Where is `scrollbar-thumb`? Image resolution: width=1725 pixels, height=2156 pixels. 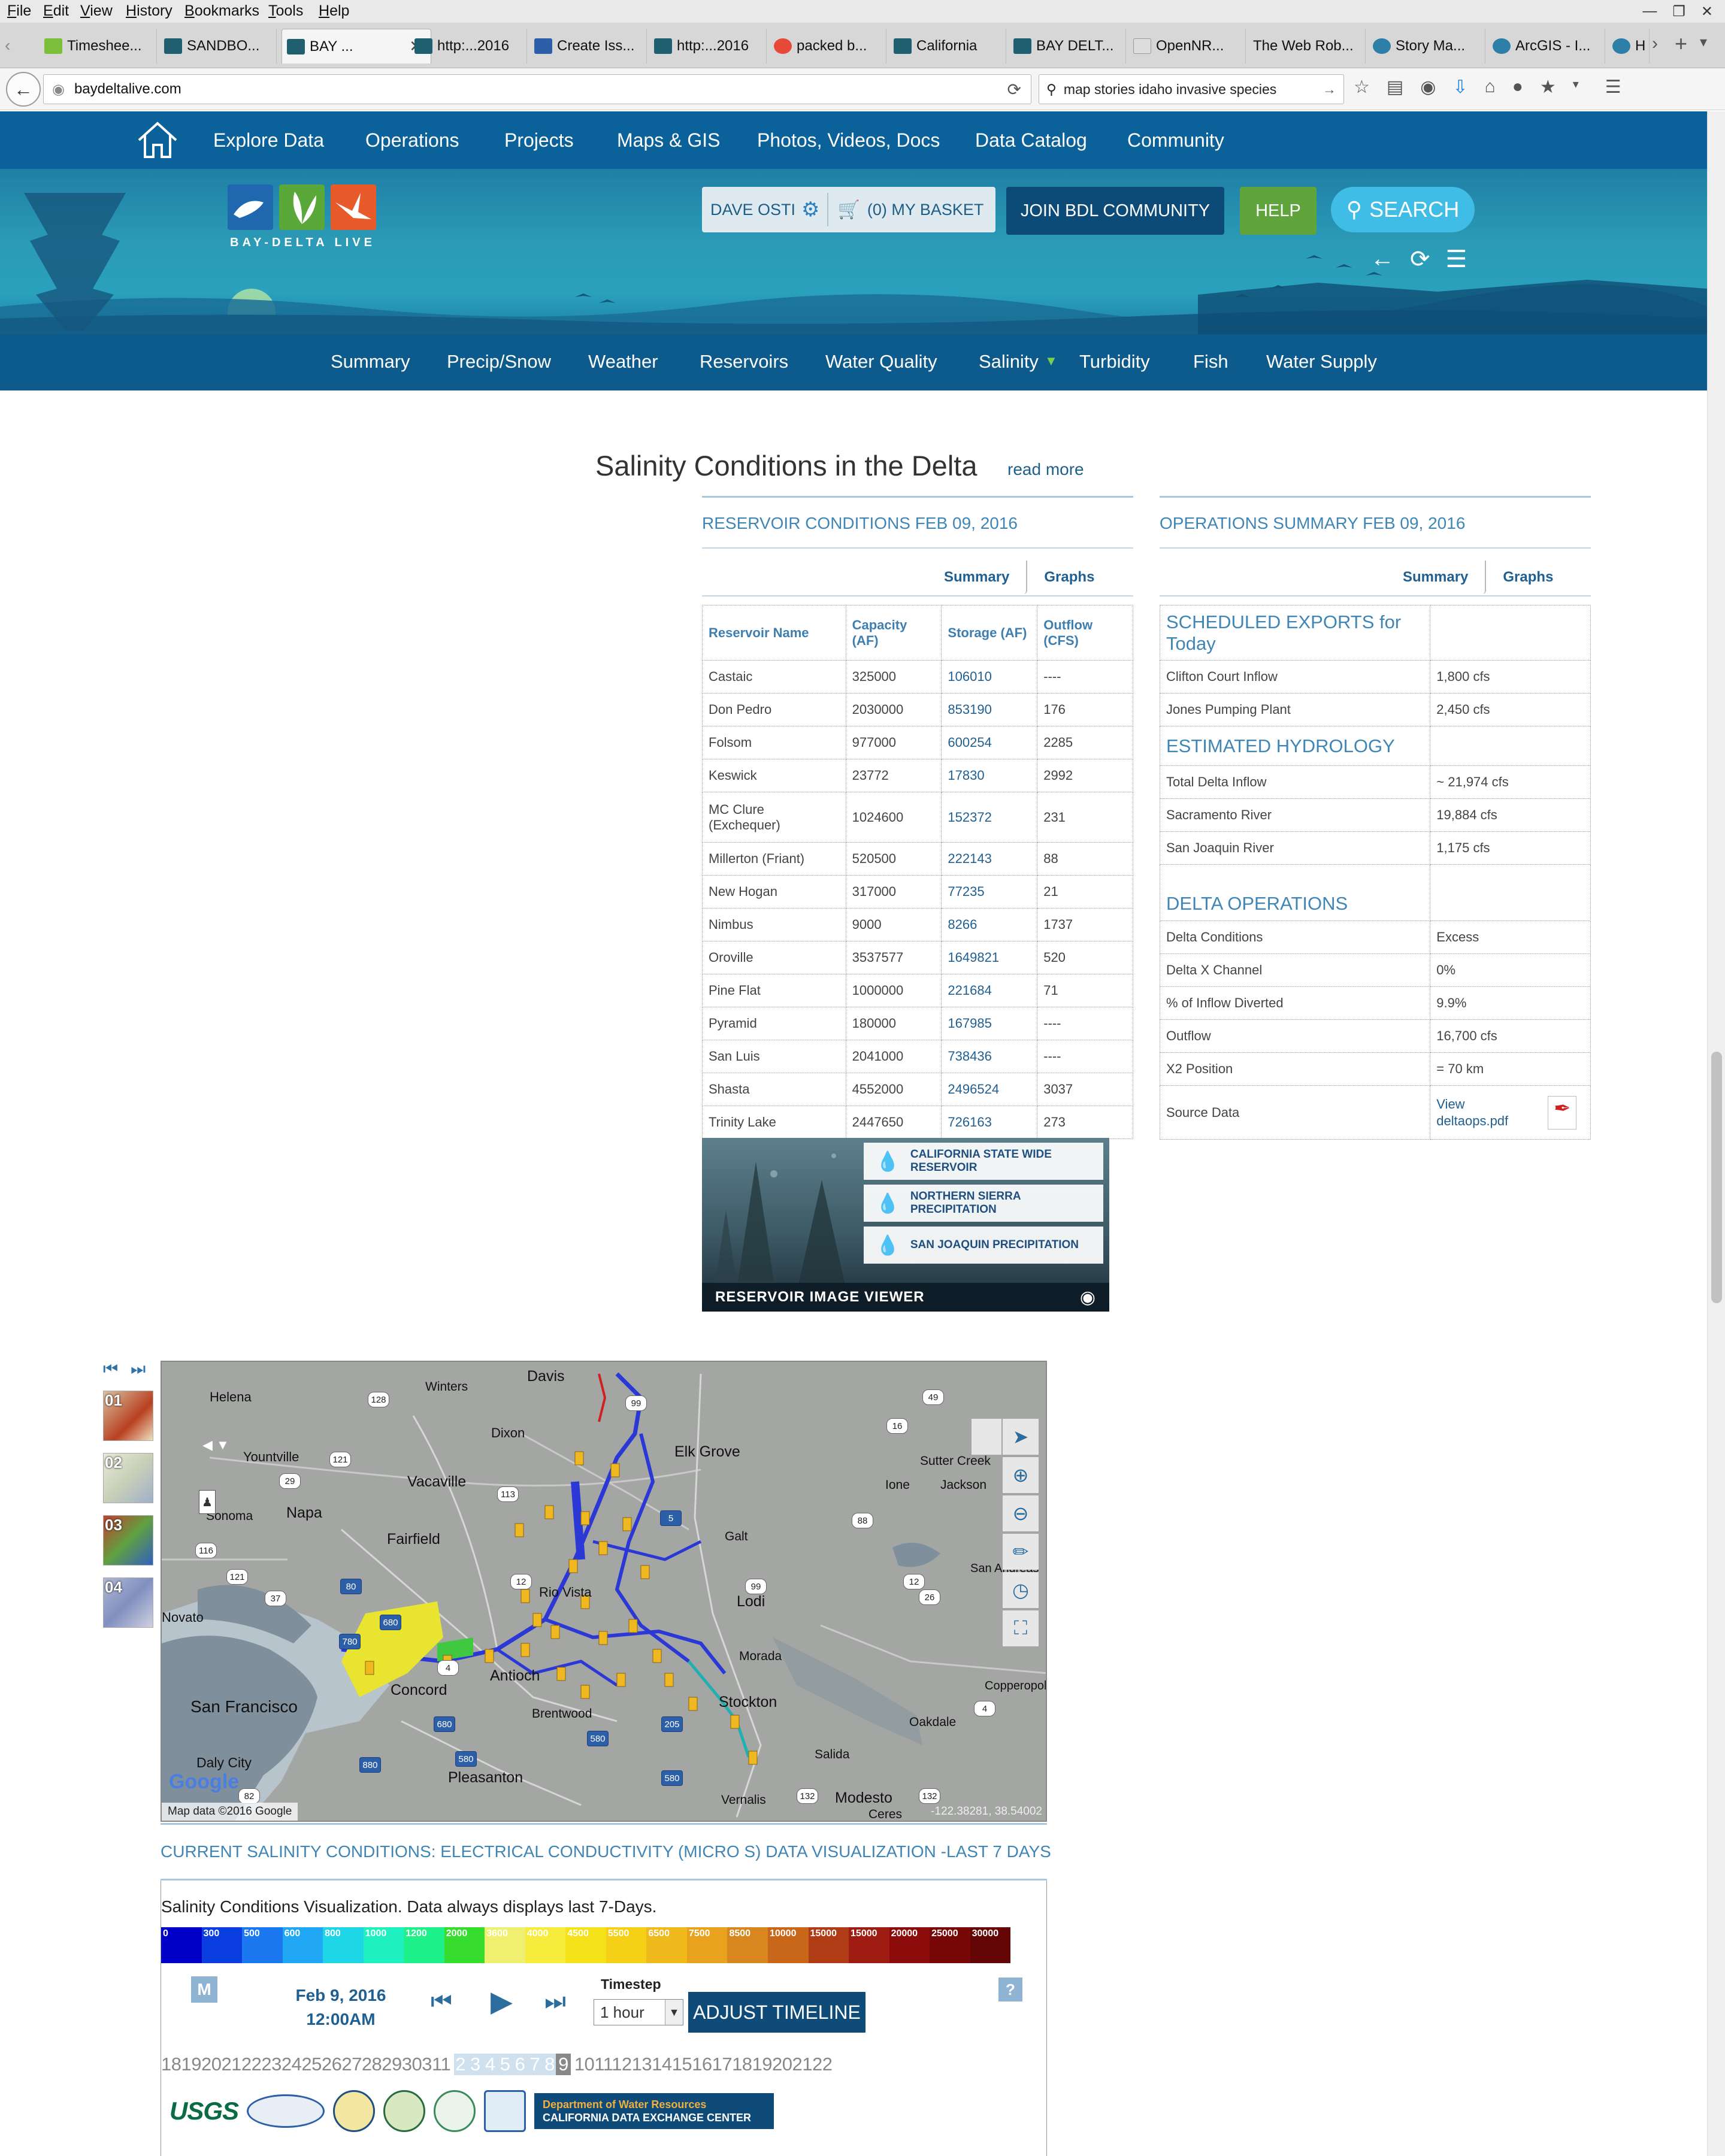 scrollbar-thumb is located at coordinates (1716, 1177).